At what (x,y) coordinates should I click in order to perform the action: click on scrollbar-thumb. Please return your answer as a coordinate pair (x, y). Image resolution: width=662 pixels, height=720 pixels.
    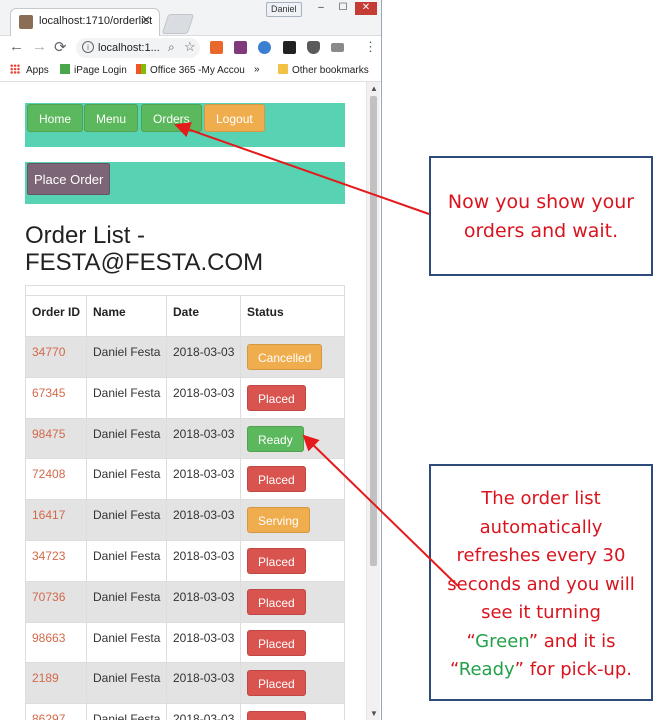
    Looking at the image, I should click on (373, 331).